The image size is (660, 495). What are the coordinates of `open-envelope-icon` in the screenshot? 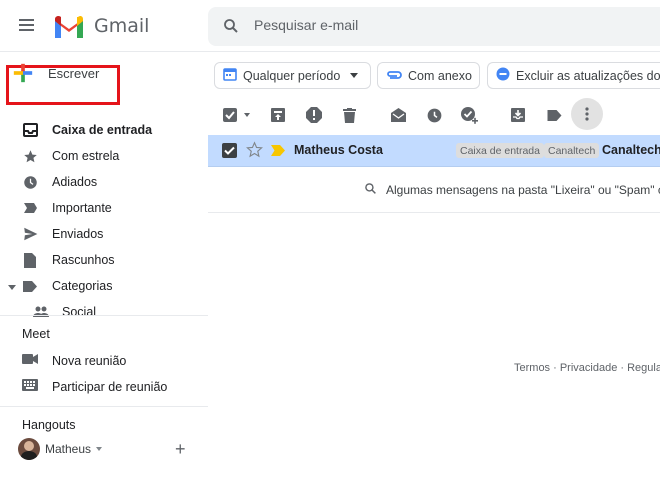 It's located at (398, 115).